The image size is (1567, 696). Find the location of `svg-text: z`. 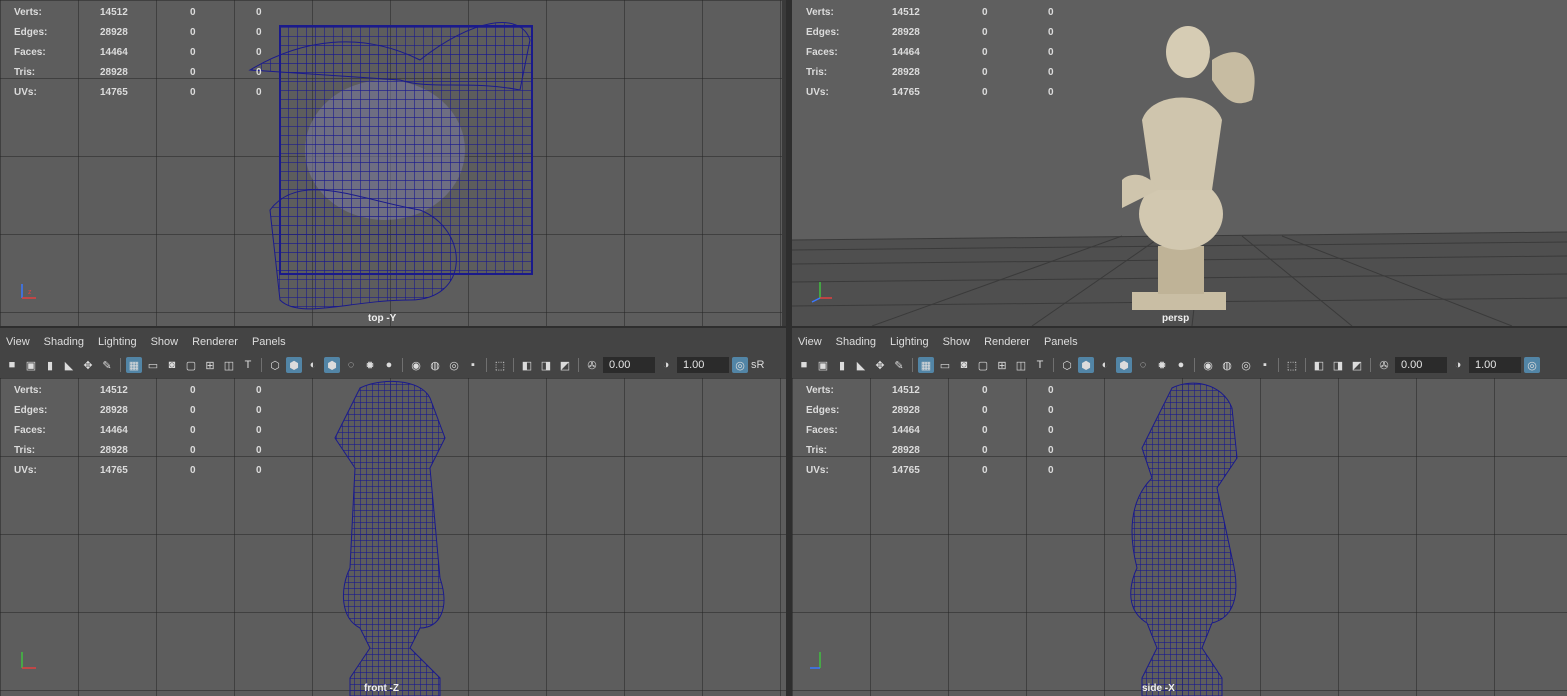

svg-text: z is located at coordinates (30, 292).